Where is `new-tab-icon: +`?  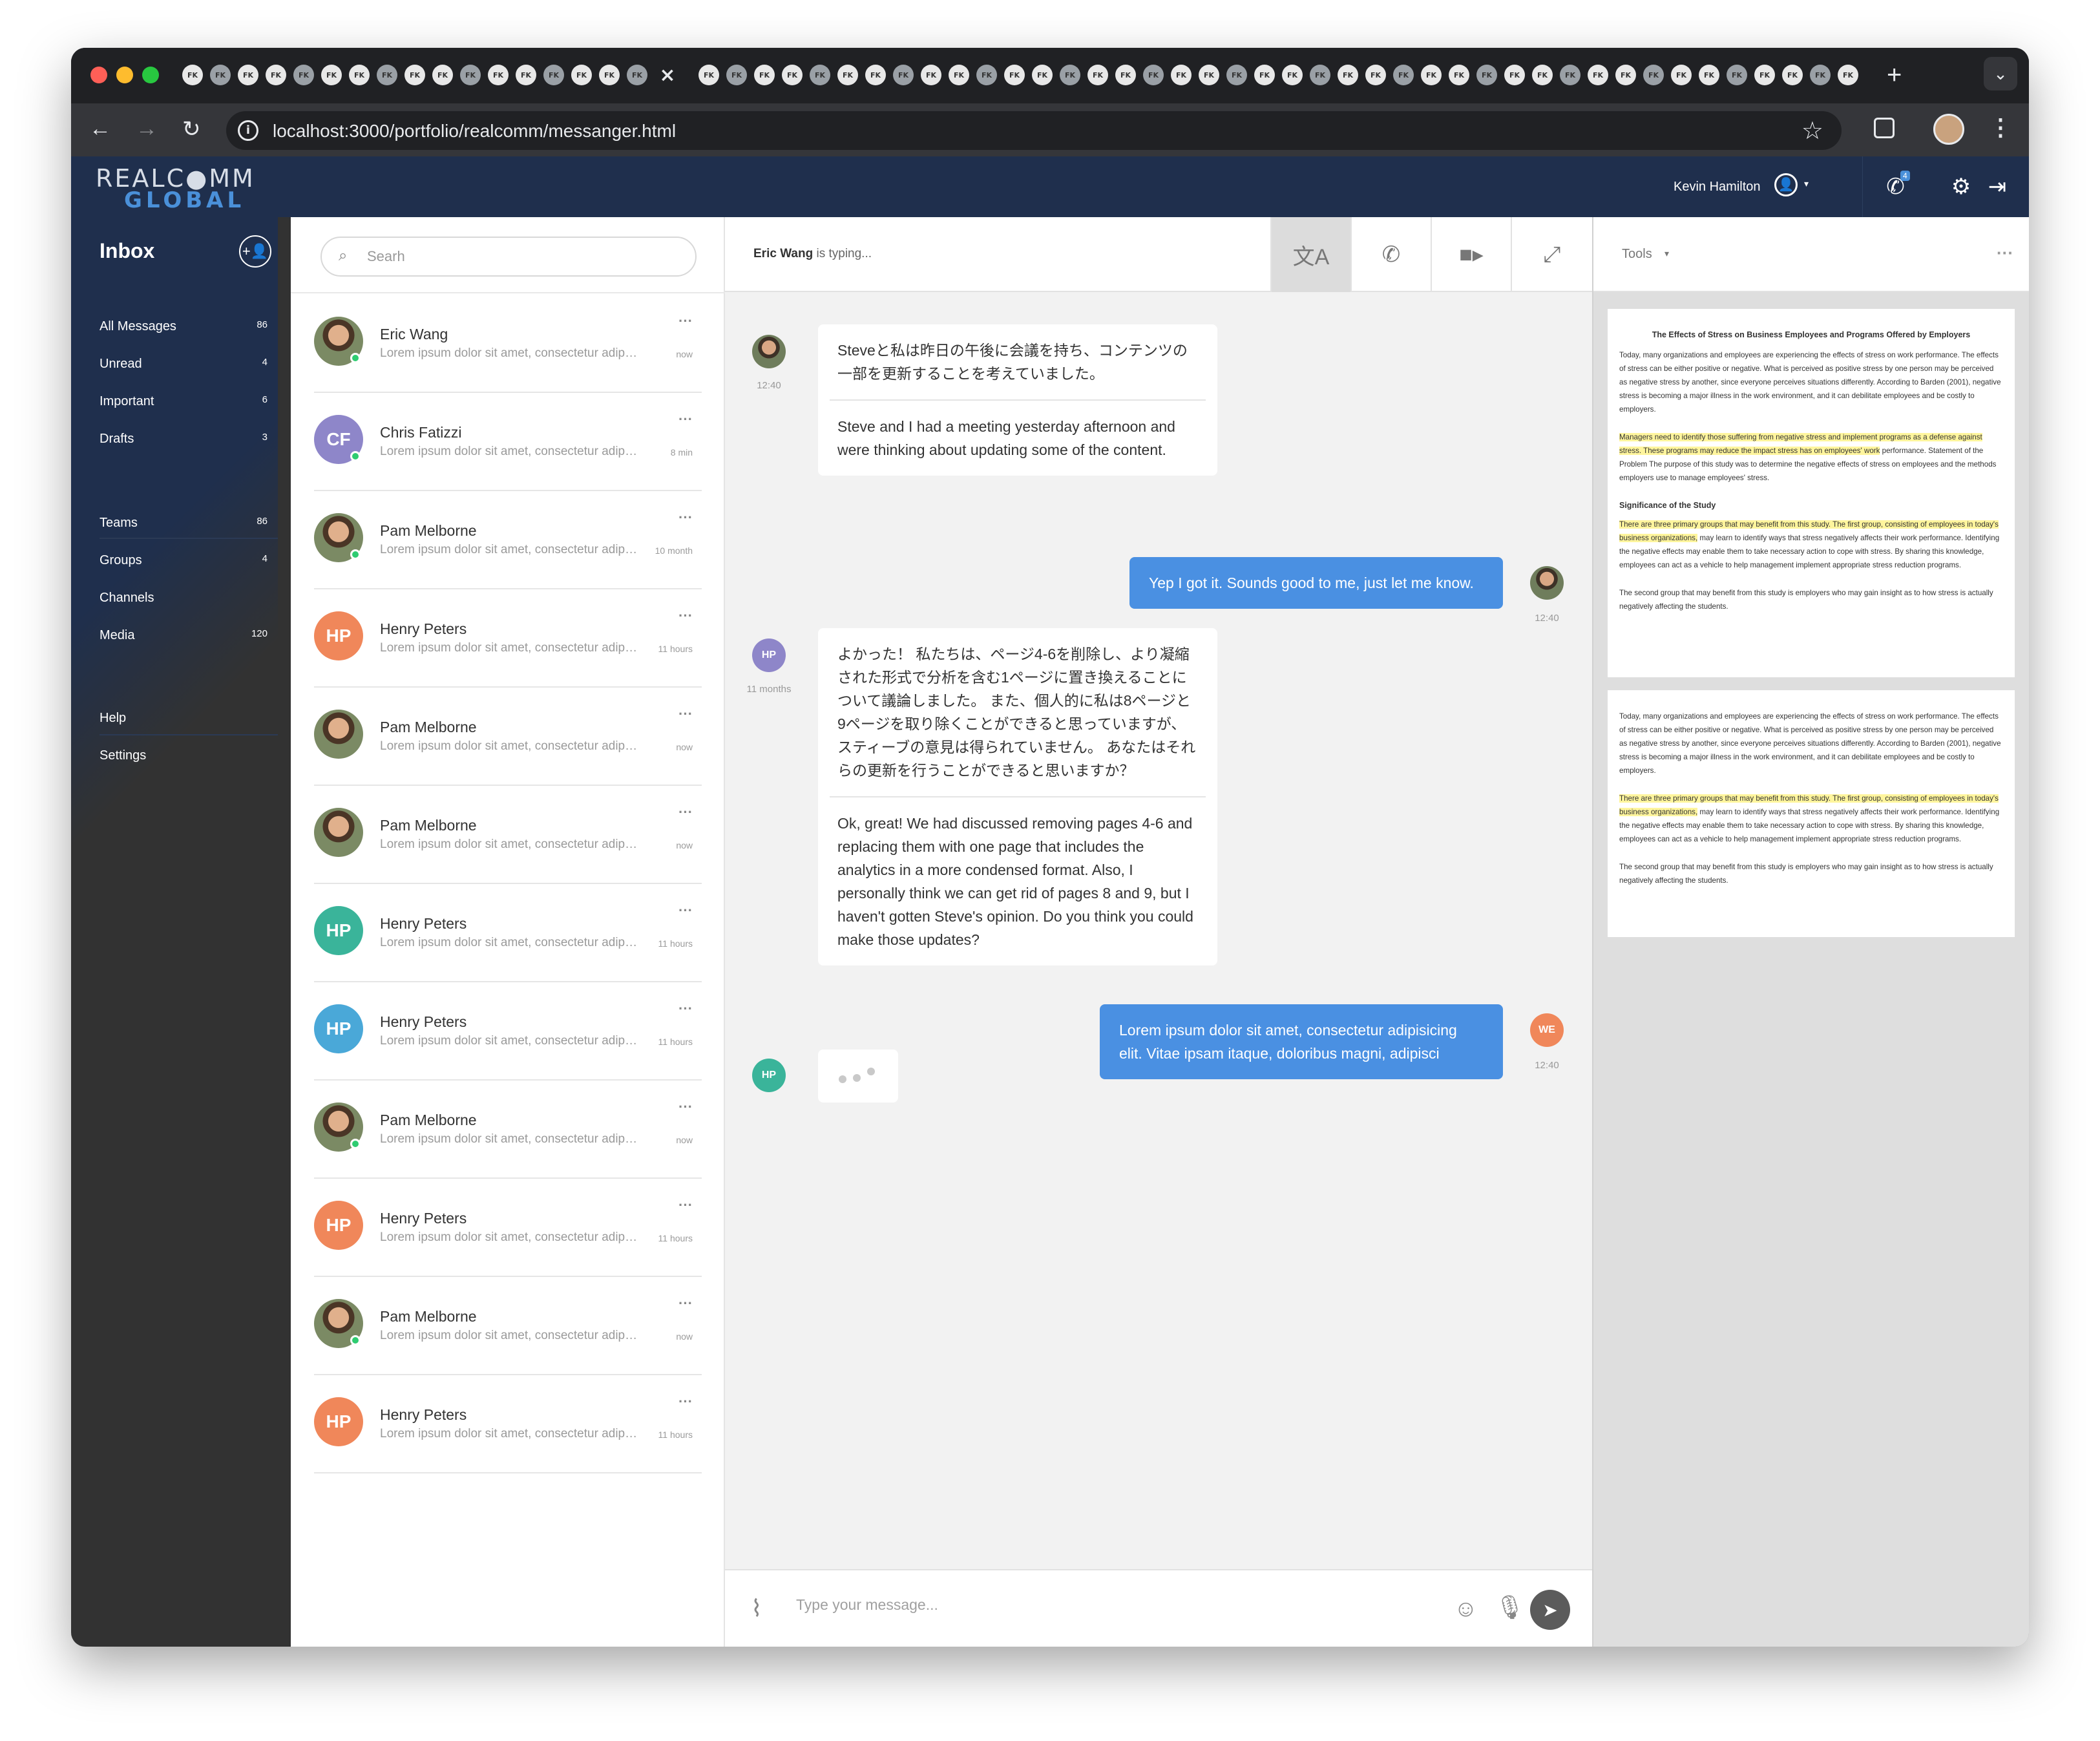
new-tab-icon: + is located at coordinates (1895, 75).